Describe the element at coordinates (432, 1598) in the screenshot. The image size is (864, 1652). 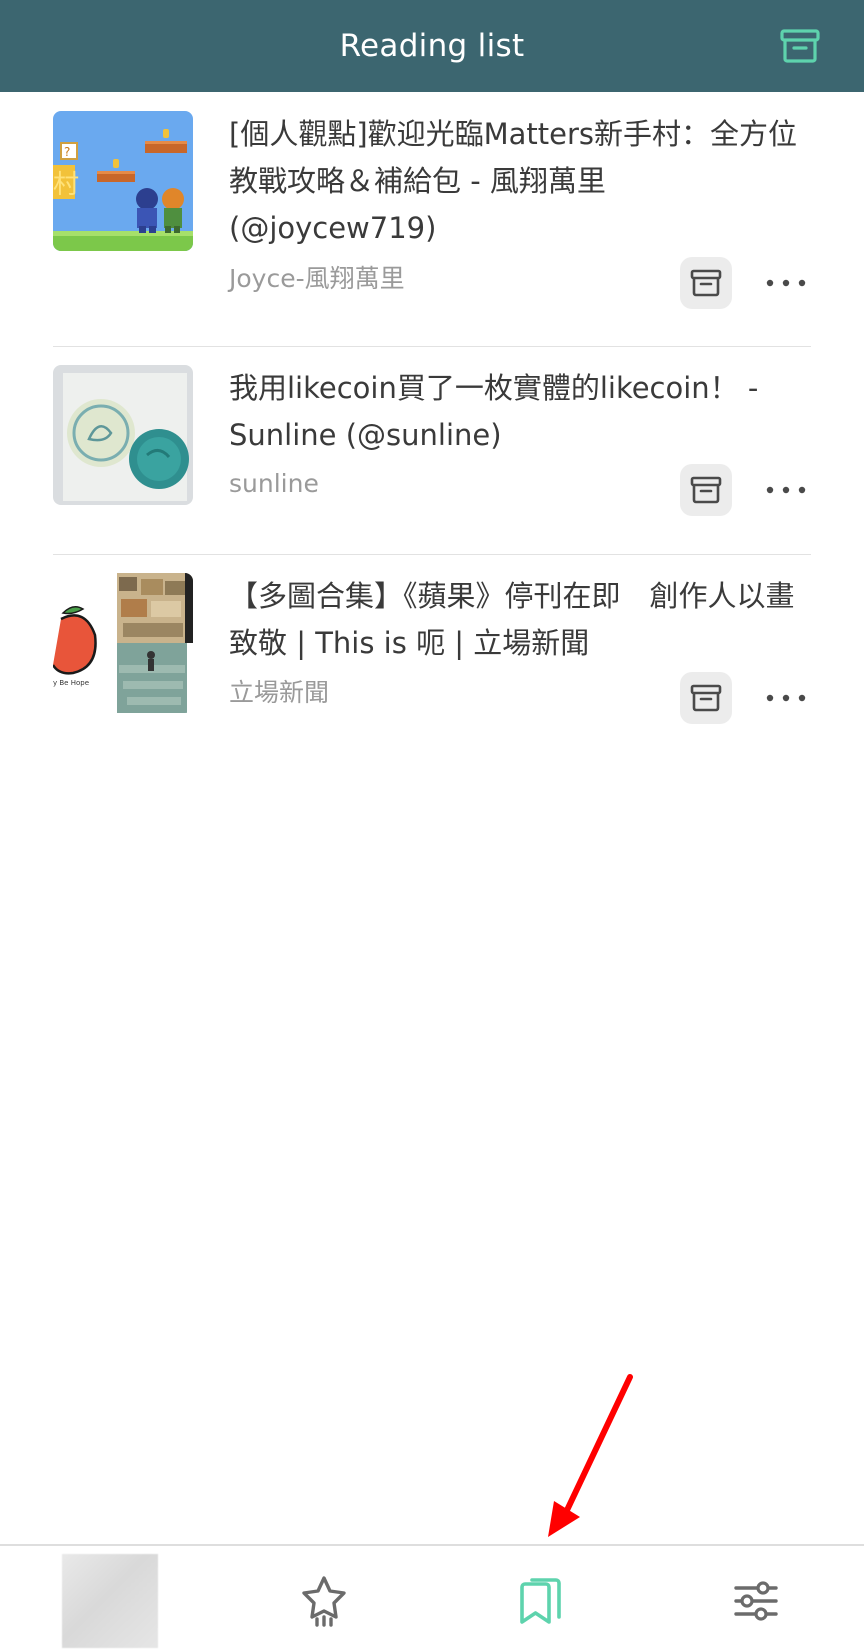
I see `bottom-navigation` at that location.